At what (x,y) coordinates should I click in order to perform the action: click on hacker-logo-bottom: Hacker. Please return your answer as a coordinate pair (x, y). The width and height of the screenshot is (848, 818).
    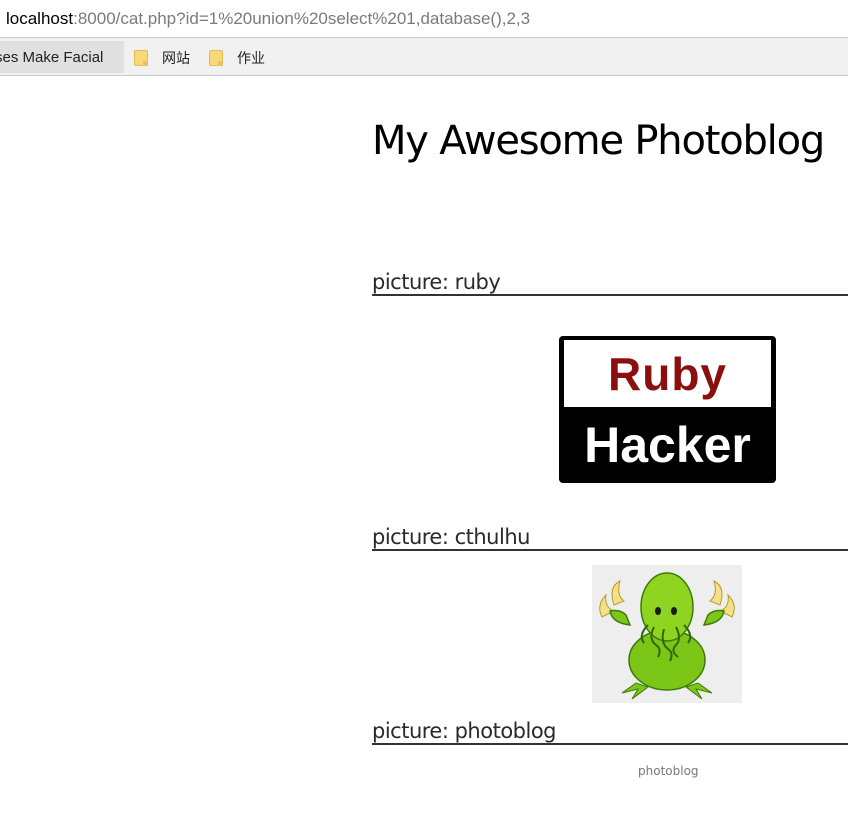
    Looking at the image, I should click on (667, 445).